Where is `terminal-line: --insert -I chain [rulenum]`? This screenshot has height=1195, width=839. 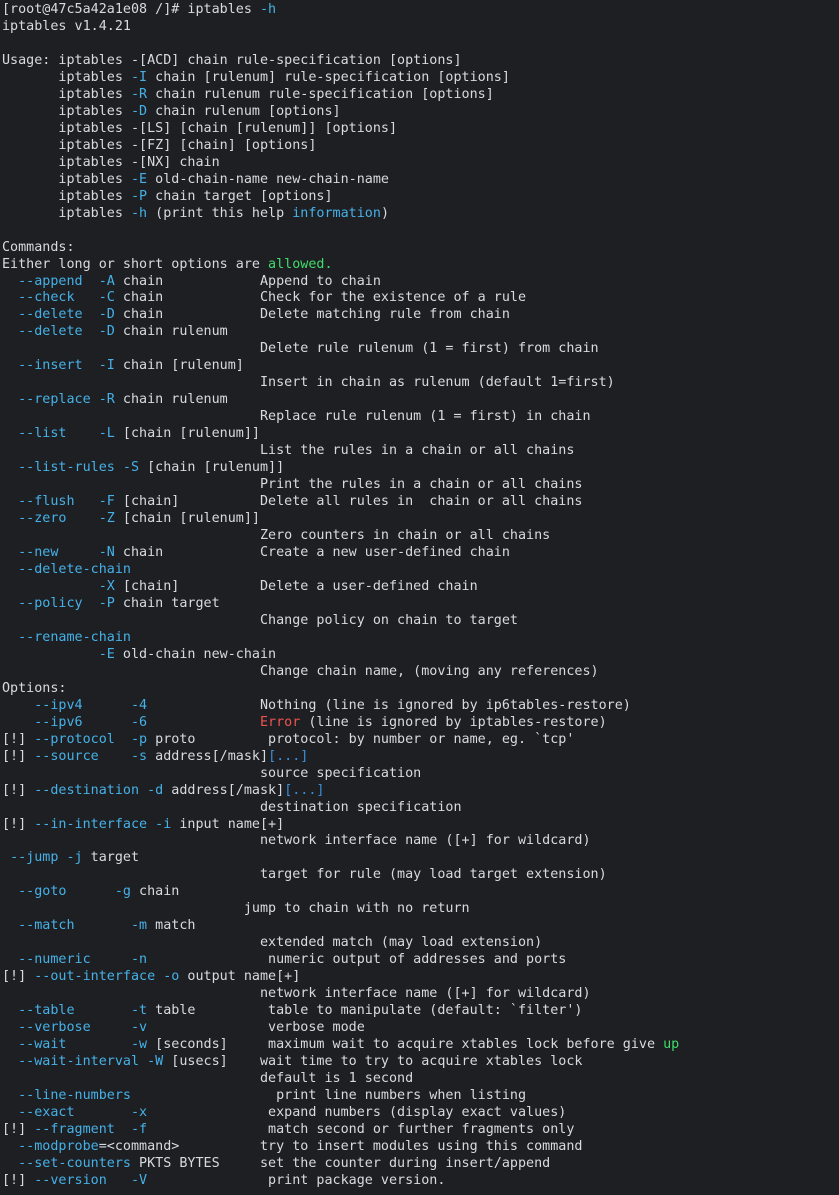
terminal-line: --insert -I chain [rulenum] is located at coordinates (420, 366).